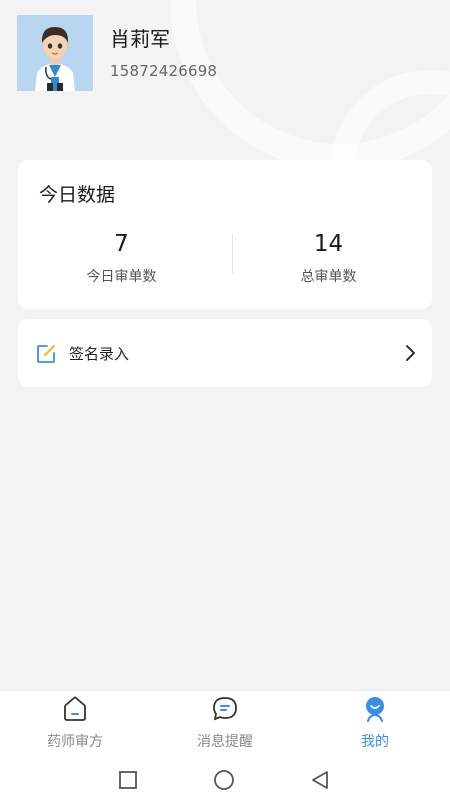 Image resolution: width=450 pixels, height=800 pixels. I want to click on back-icon, so click(320, 780).